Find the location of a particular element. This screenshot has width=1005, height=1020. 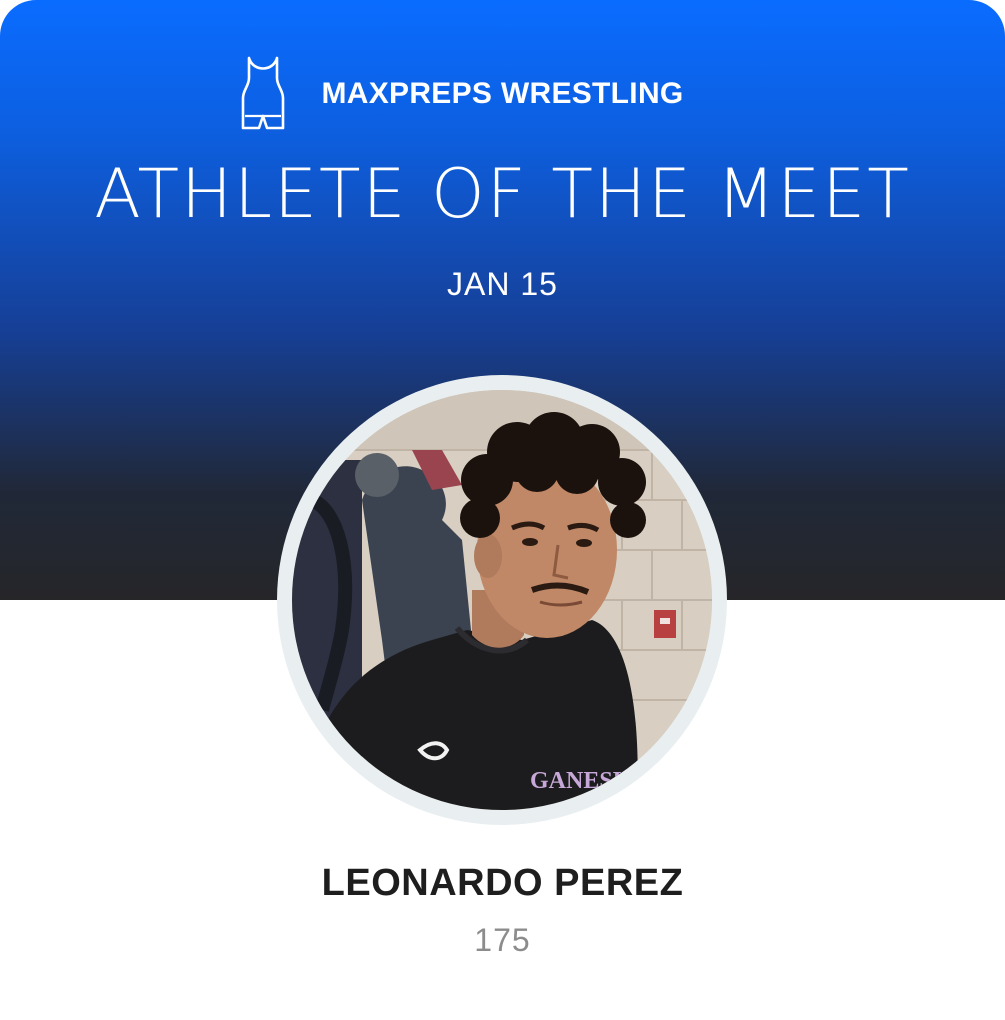

brand-label: MAXPREPS WRESTLING is located at coordinates (502, 93).